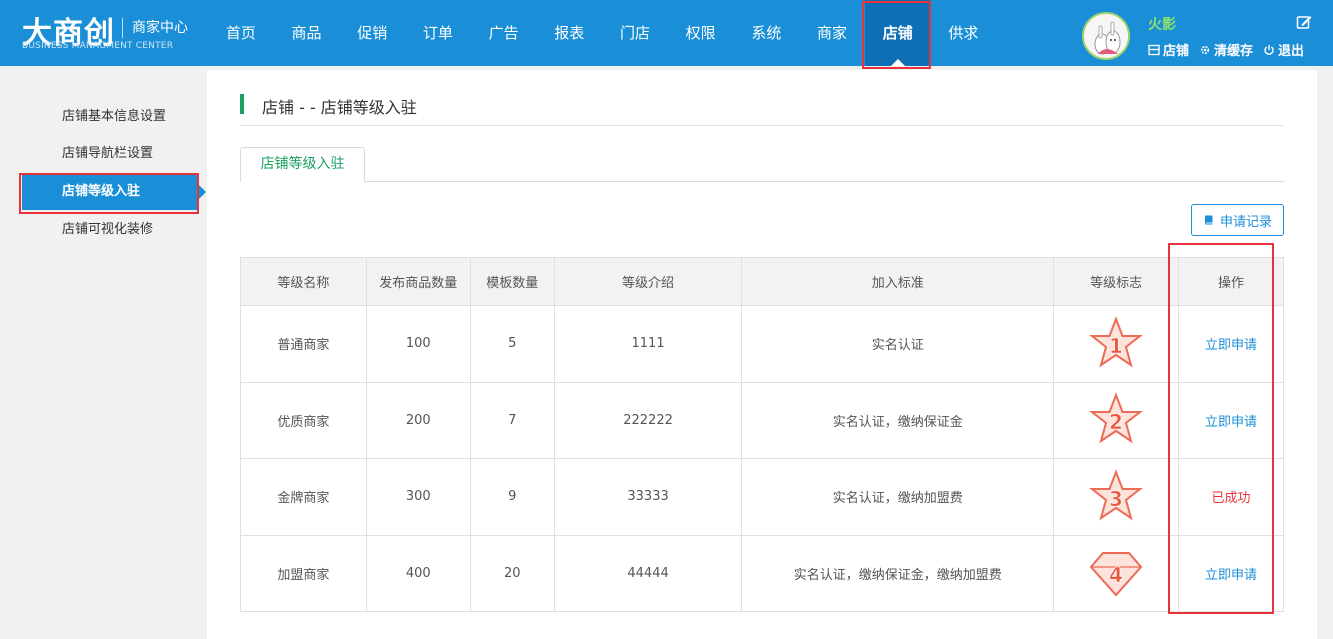 This screenshot has width=1333, height=639. Describe the element at coordinates (1304, 22) in the screenshot. I see `edit-icon` at that location.